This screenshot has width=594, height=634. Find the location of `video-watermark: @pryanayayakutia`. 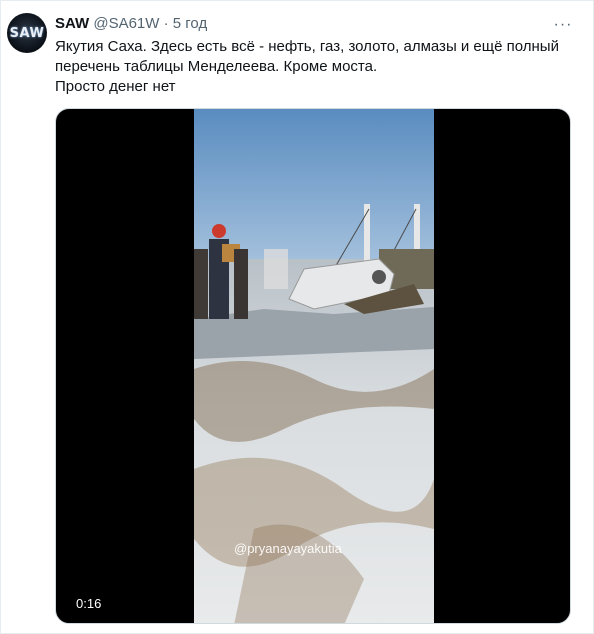

video-watermark: @pryanayayakutia is located at coordinates (288, 548).